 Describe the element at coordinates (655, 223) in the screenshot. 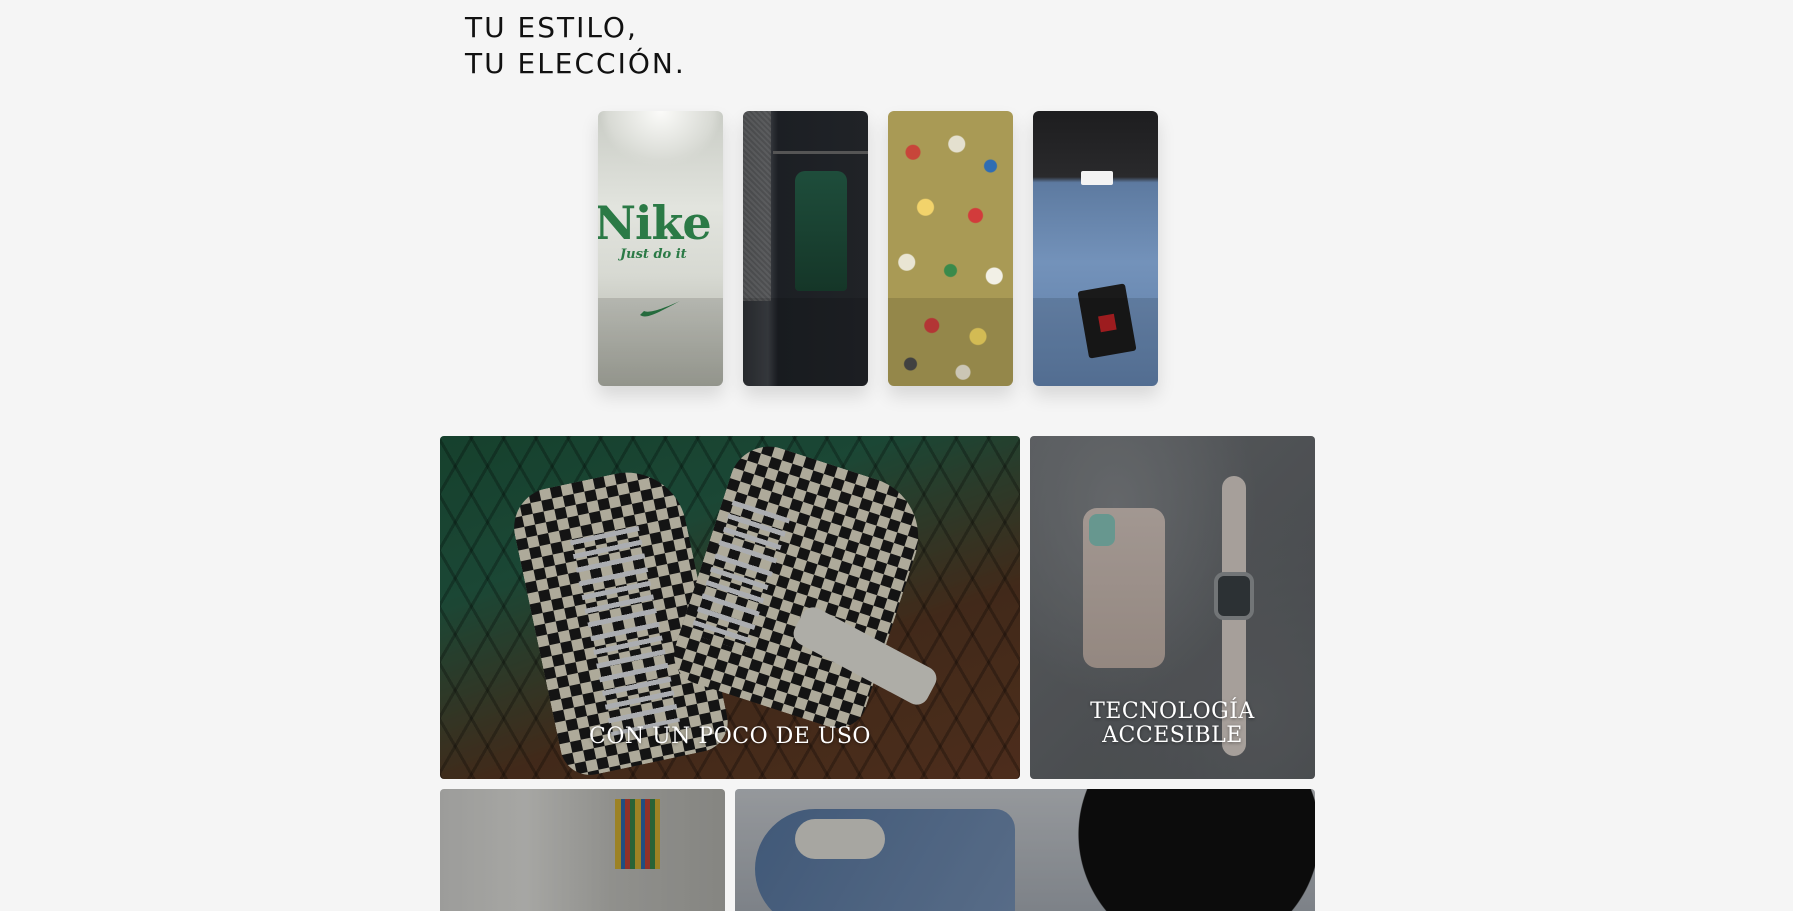

I see `nike-wordmark: Nike` at that location.